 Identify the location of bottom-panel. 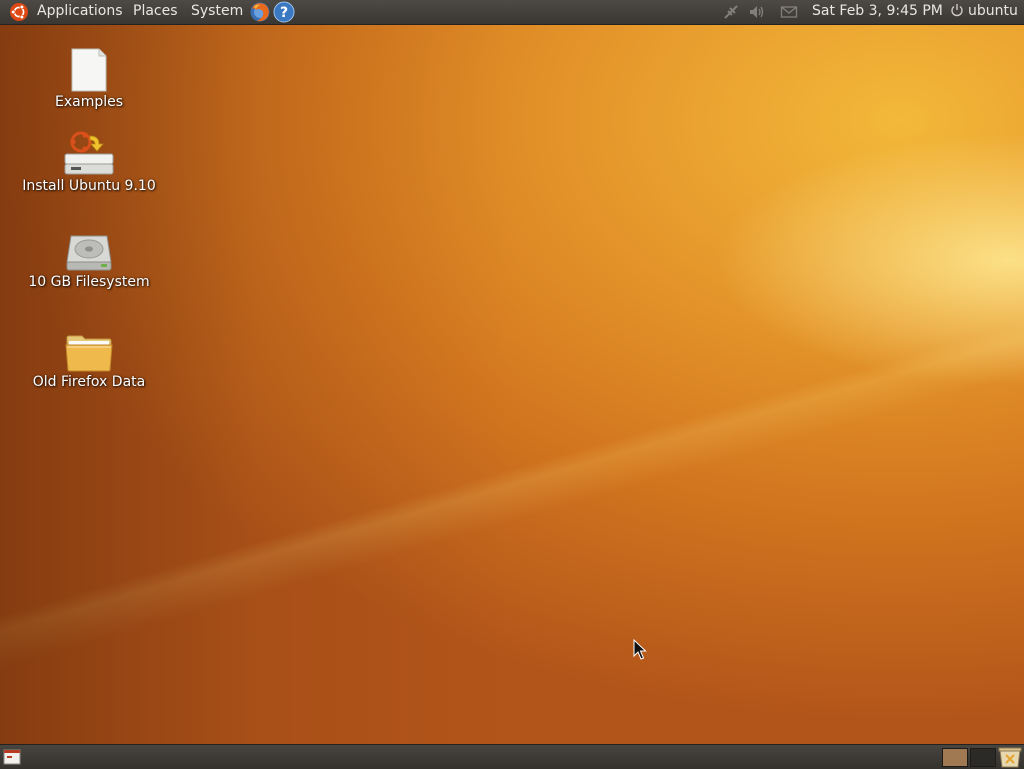
(512, 756).